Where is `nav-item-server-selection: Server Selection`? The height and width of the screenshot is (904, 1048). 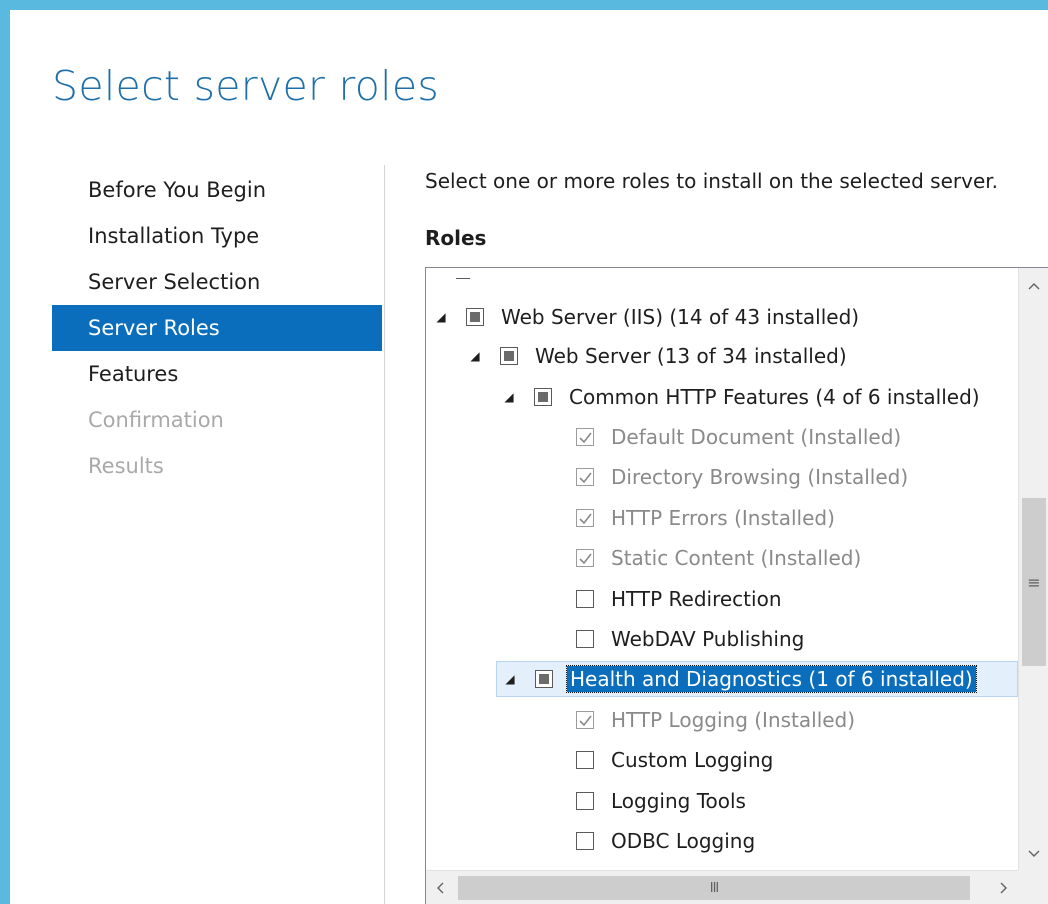
nav-item-server-selection: Server Selection is located at coordinates (217, 282).